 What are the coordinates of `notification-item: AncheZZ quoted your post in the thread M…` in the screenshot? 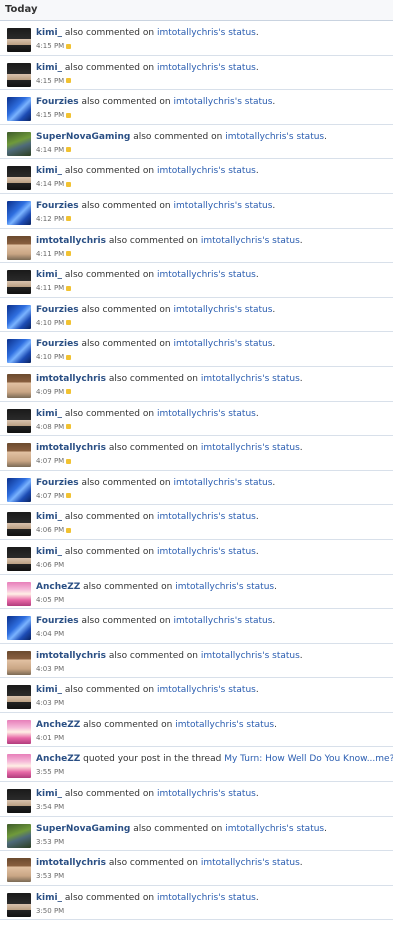 It's located at (196, 765).